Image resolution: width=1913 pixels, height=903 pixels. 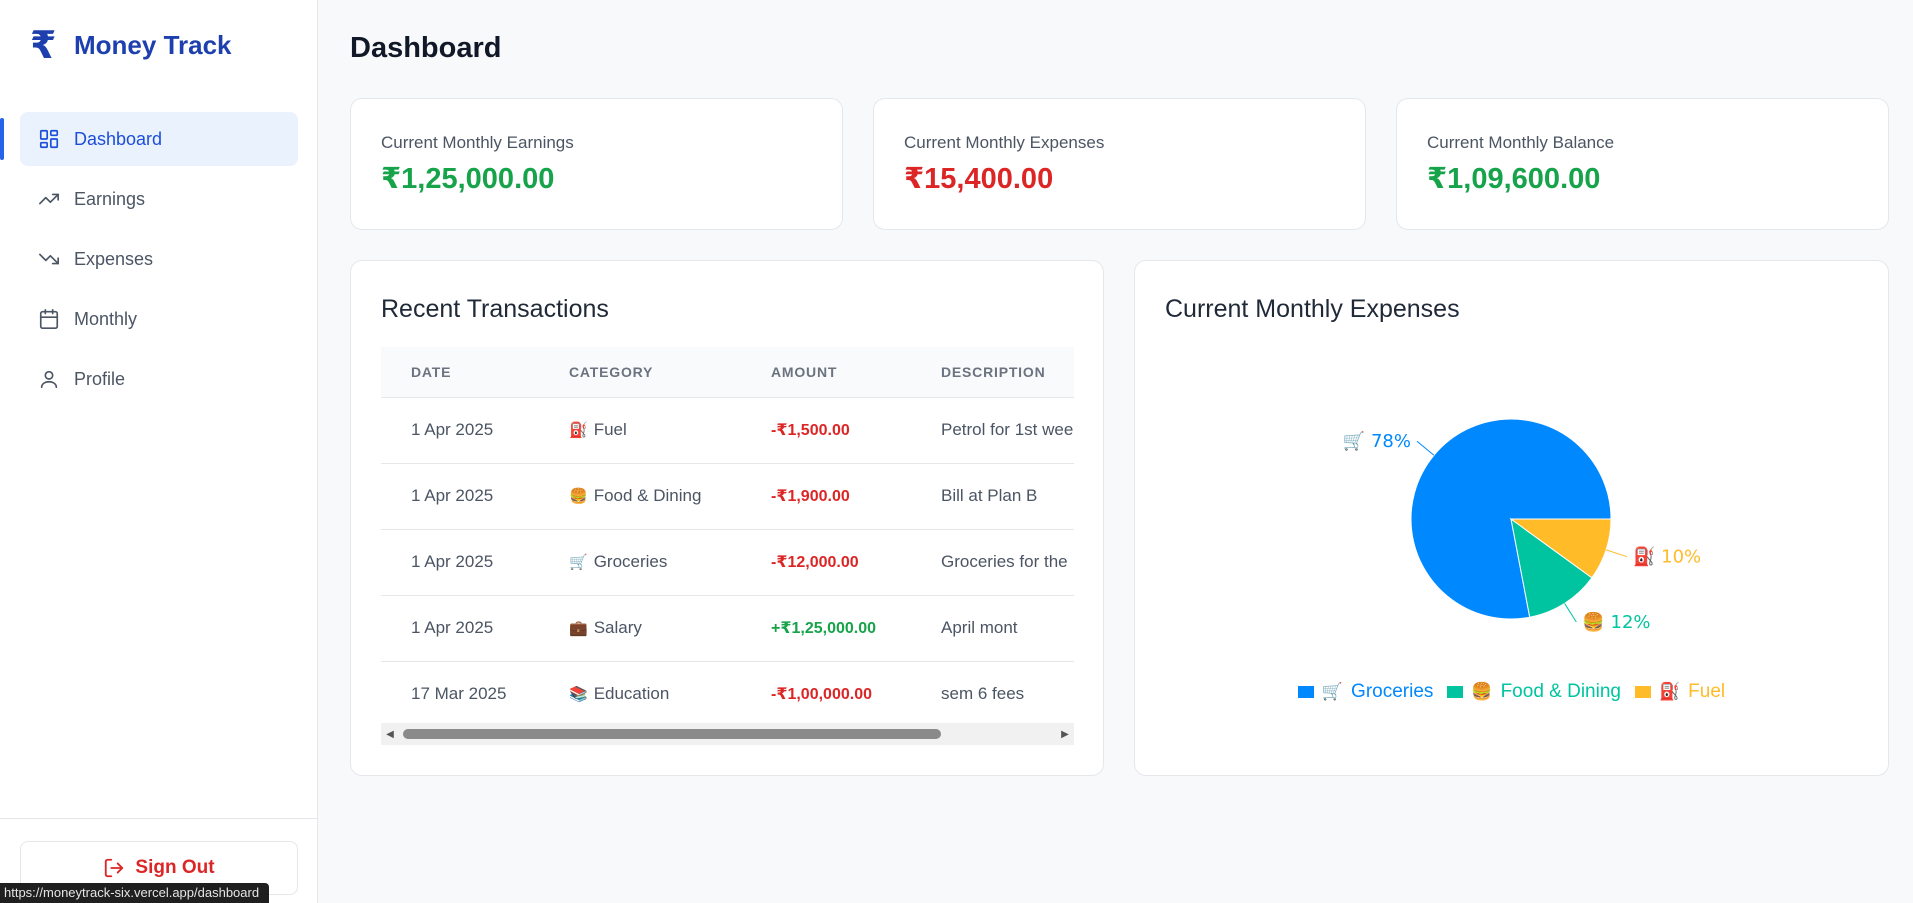 I want to click on cell-amount: -₹1,500.00, so click(x=810, y=430).